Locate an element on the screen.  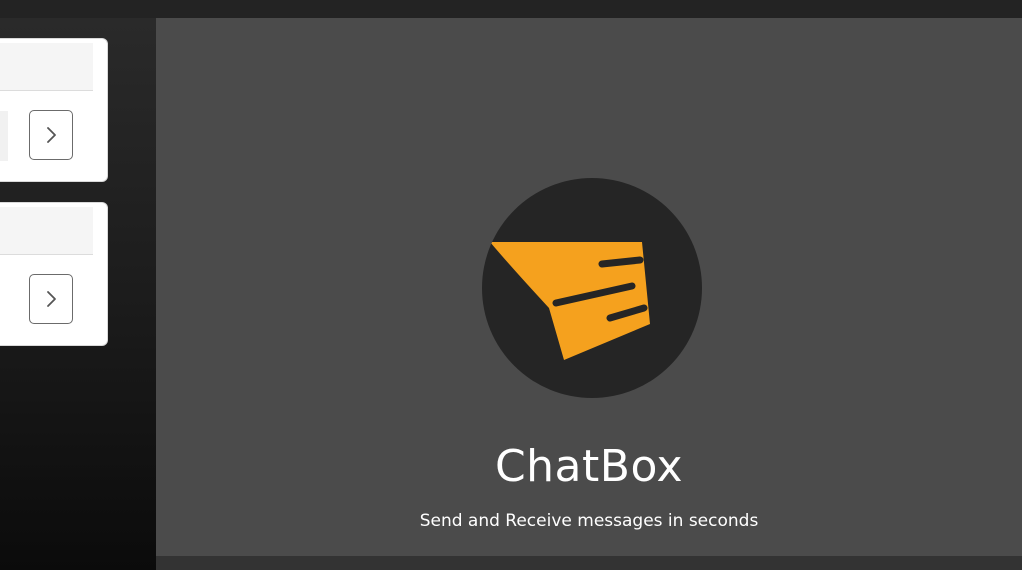
logo is located at coordinates (592, 288).